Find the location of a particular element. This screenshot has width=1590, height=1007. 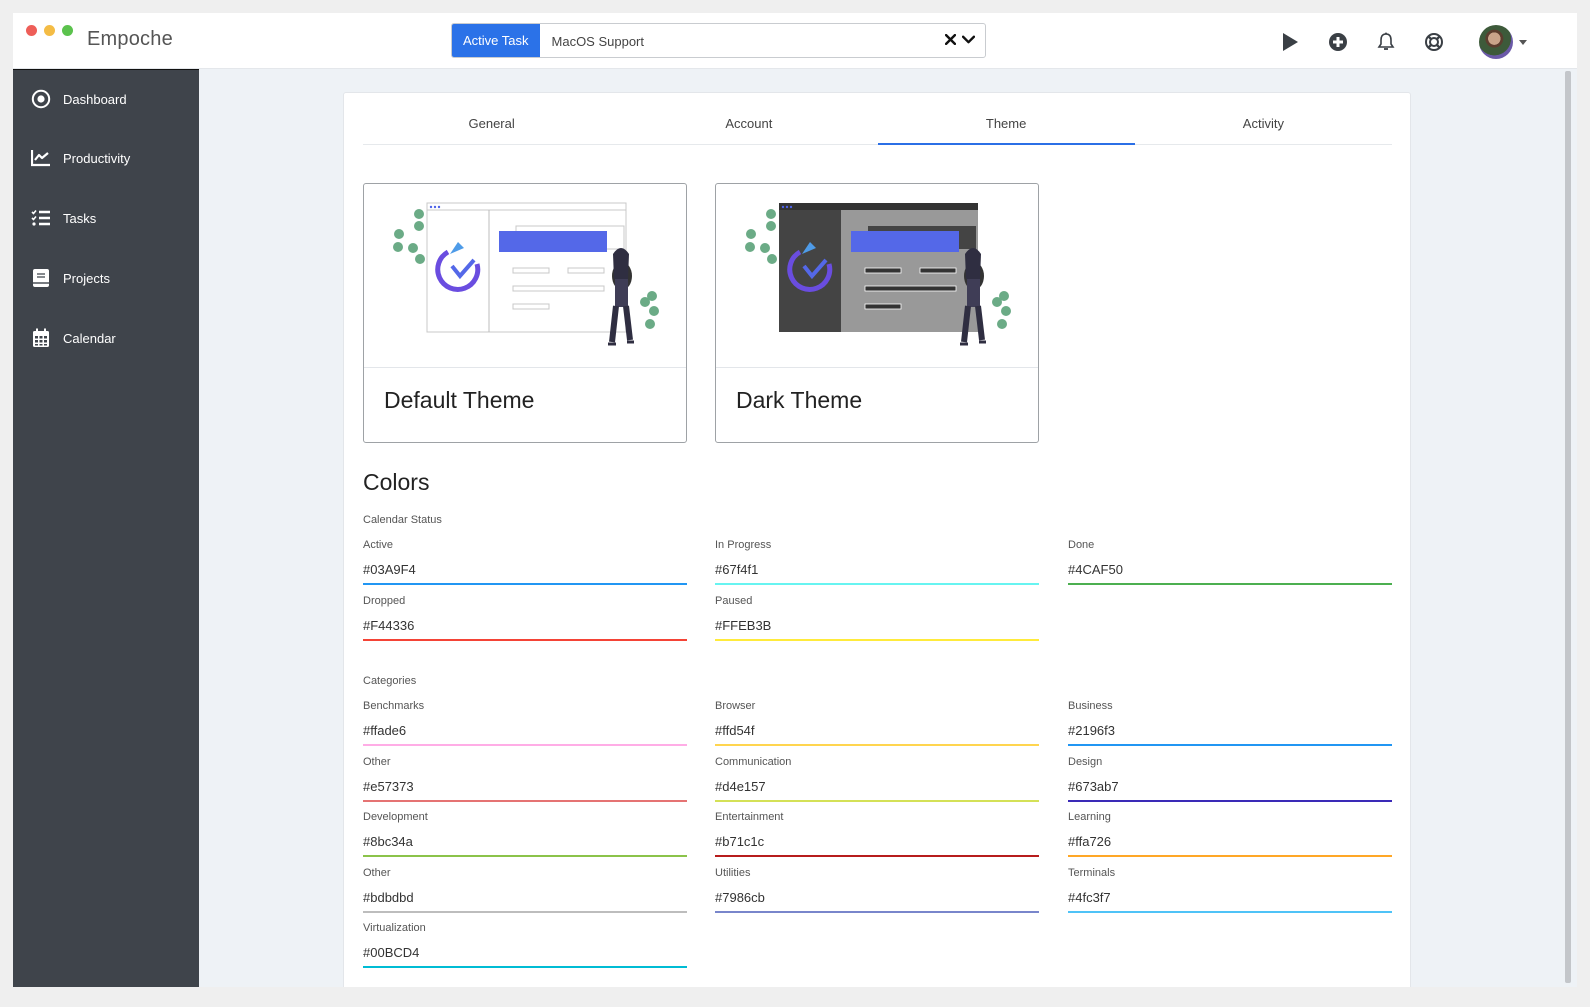

active-task-select: Active Task MacOS Support is located at coordinates (718, 40).